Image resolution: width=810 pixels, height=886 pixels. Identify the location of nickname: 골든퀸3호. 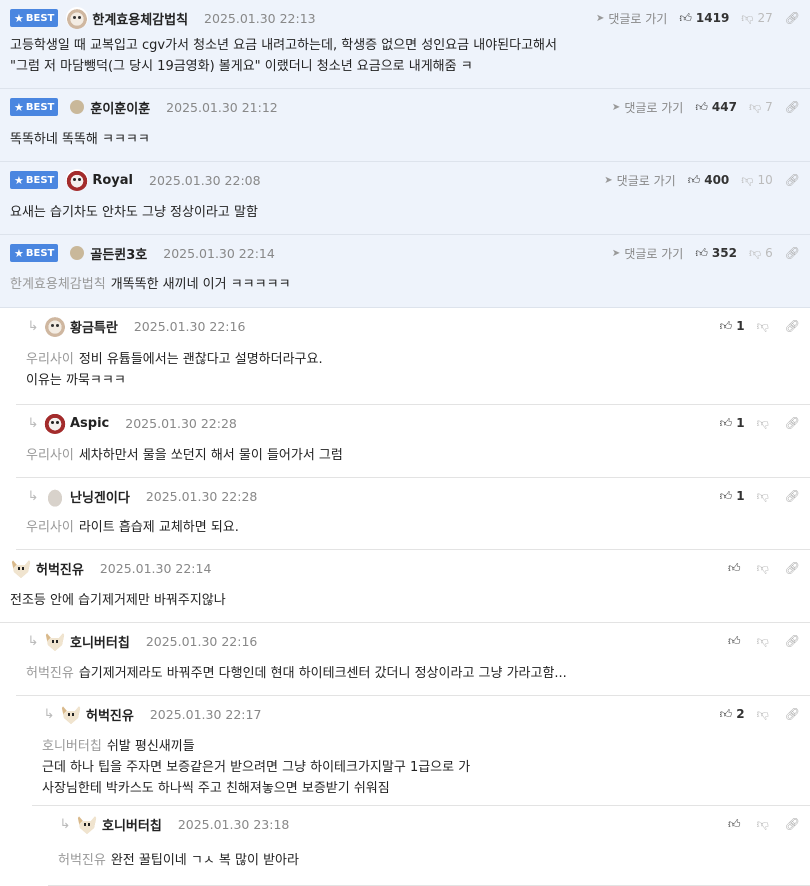
(118, 253).